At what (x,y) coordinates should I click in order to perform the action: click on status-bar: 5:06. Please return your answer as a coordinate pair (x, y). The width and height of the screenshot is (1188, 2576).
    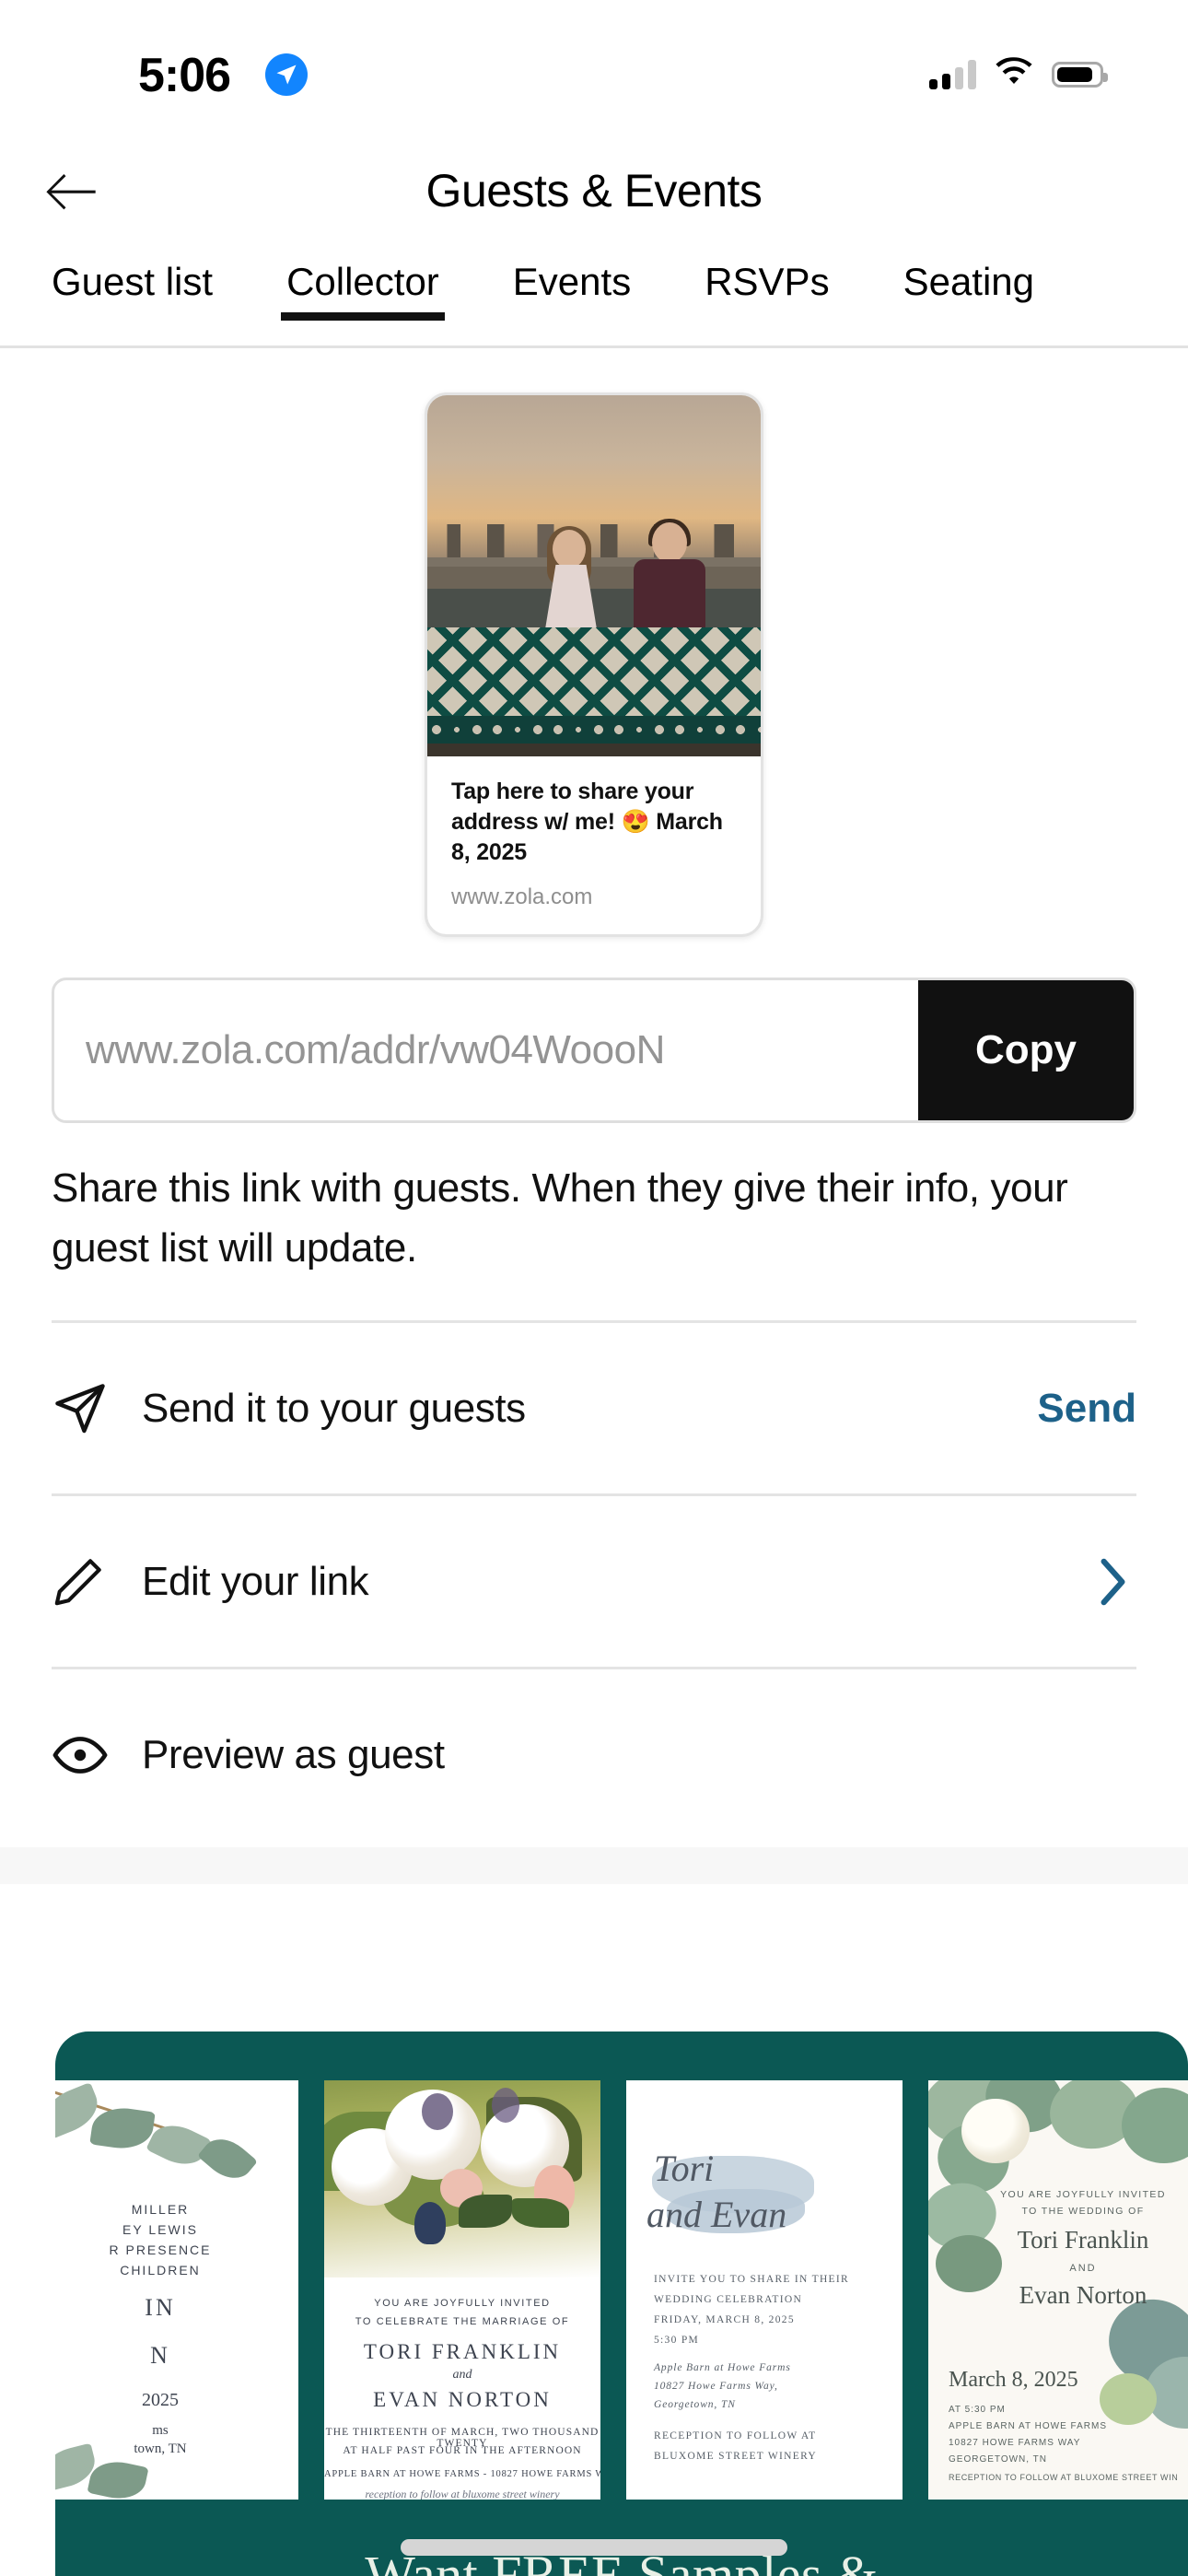
    Looking at the image, I should click on (594, 69).